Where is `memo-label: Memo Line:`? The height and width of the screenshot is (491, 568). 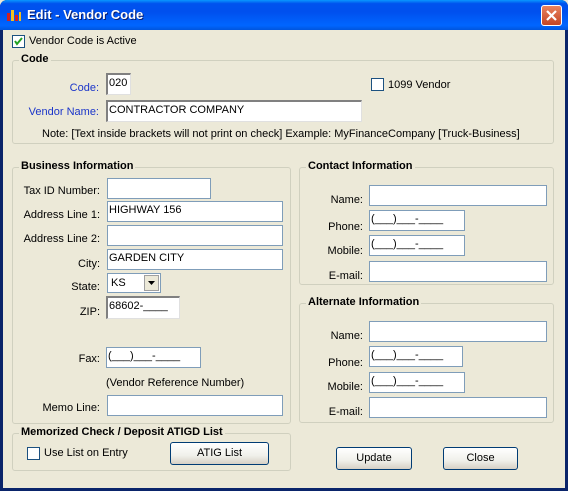 memo-label: Memo Line: is located at coordinates (71, 408).